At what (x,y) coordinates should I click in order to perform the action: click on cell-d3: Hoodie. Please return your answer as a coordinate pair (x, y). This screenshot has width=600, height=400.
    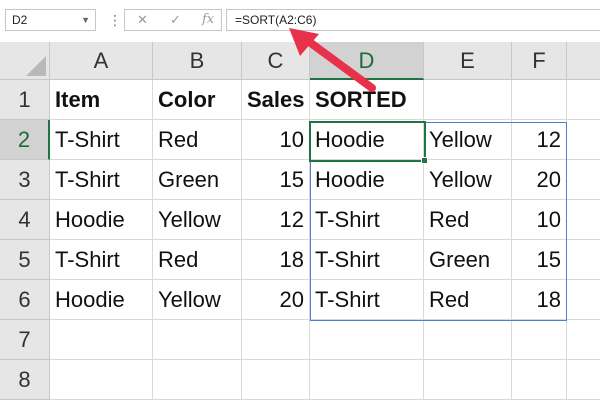
    Looking at the image, I should click on (367, 180).